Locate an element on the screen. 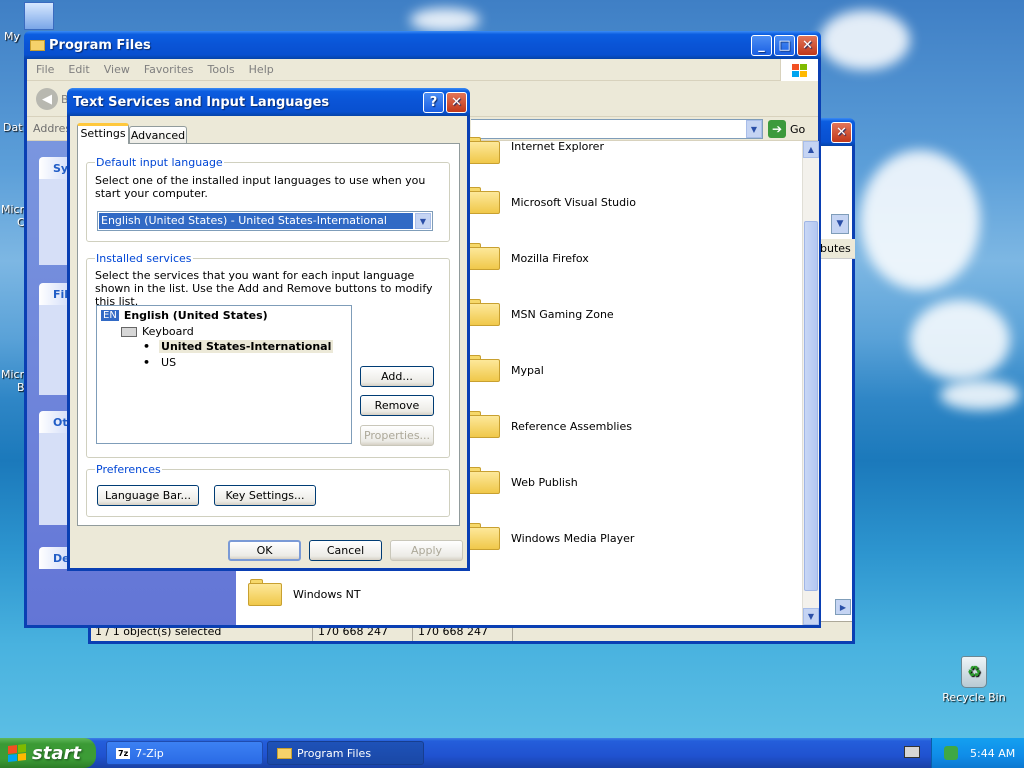 Image resolution: width=1024 pixels, height=768 pixels. tab-settings: Settings is located at coordinates (103, 133).